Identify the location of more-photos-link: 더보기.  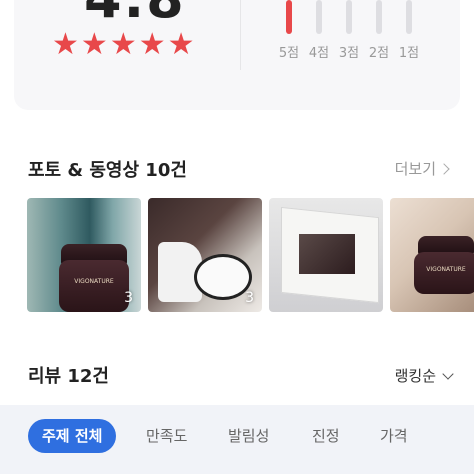
(422, 168).